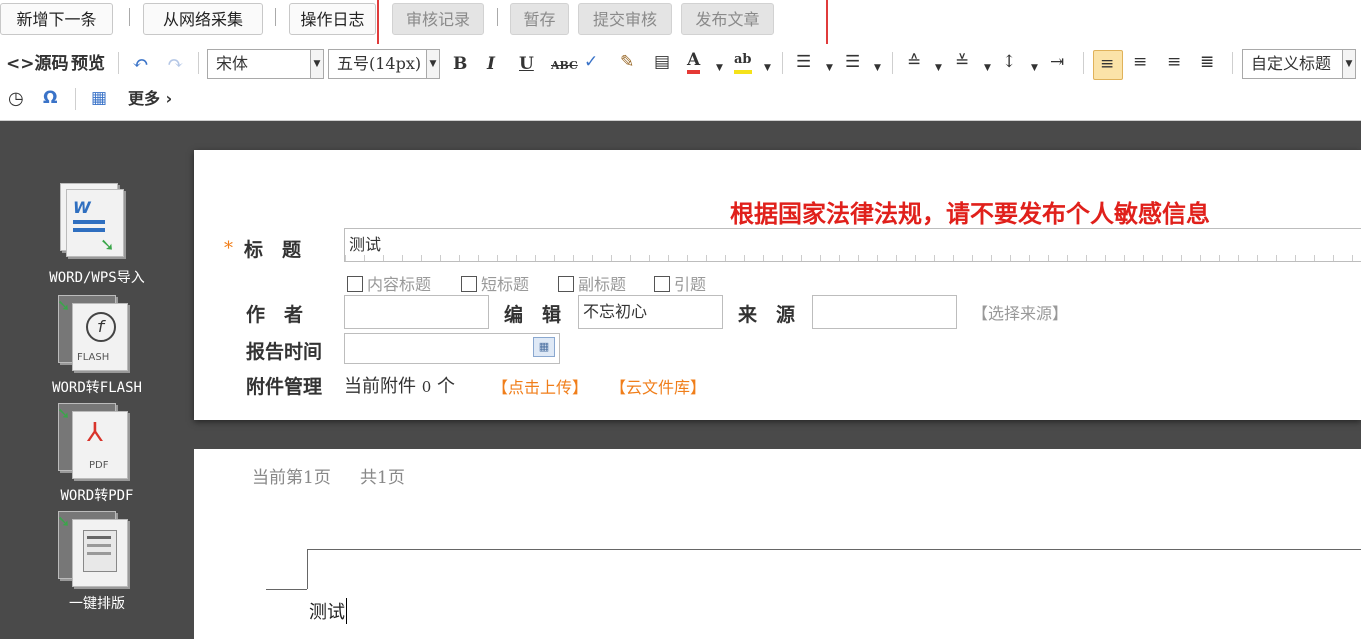 This screenshot has width=1361, height=639. I want to click on font-size-select: 五号(14px) ▼, so click(384, 64).